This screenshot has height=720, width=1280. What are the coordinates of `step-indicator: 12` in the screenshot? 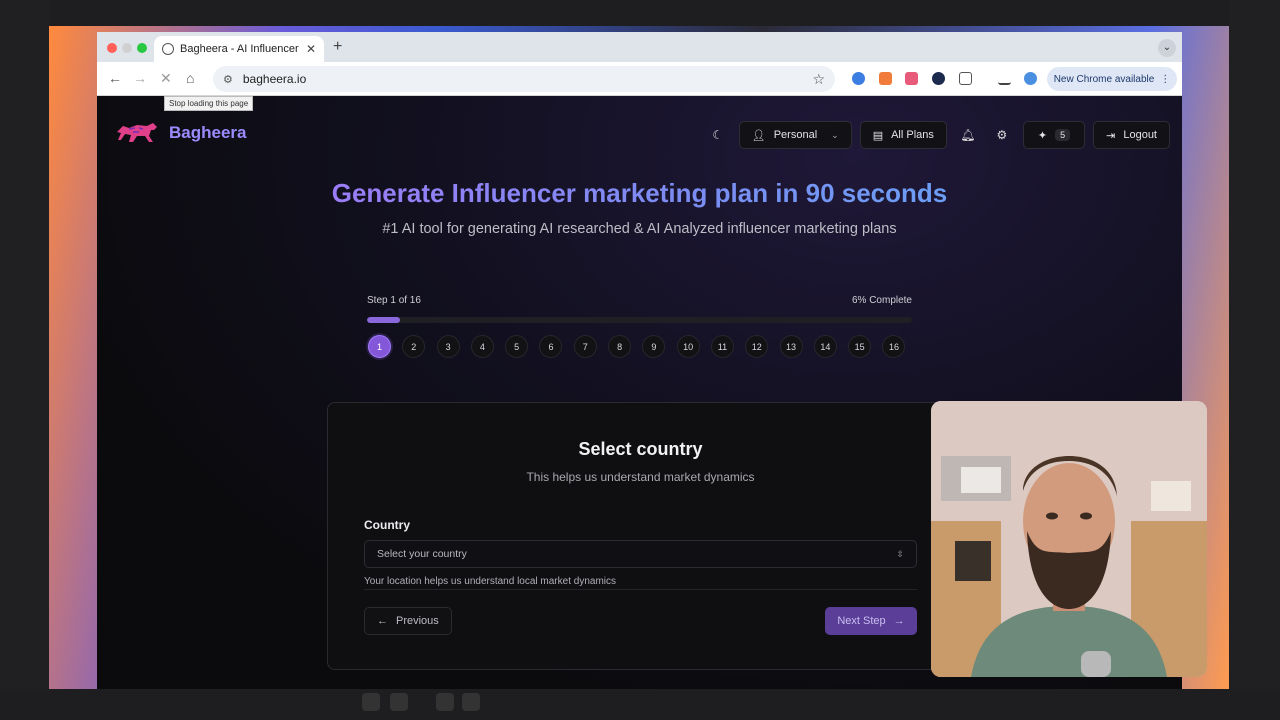 It's located at (757, 346).